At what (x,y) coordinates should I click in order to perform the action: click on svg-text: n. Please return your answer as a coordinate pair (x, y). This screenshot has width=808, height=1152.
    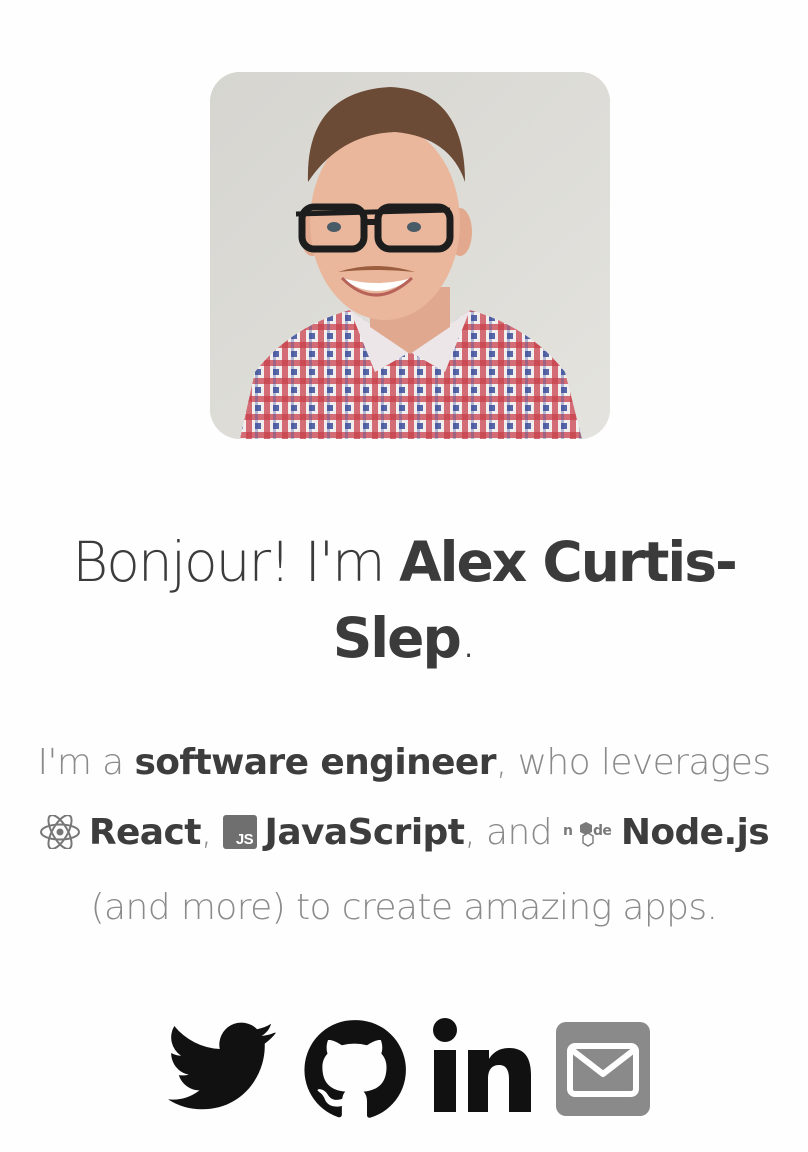
    Looking at the image, I should click on (567, 831).